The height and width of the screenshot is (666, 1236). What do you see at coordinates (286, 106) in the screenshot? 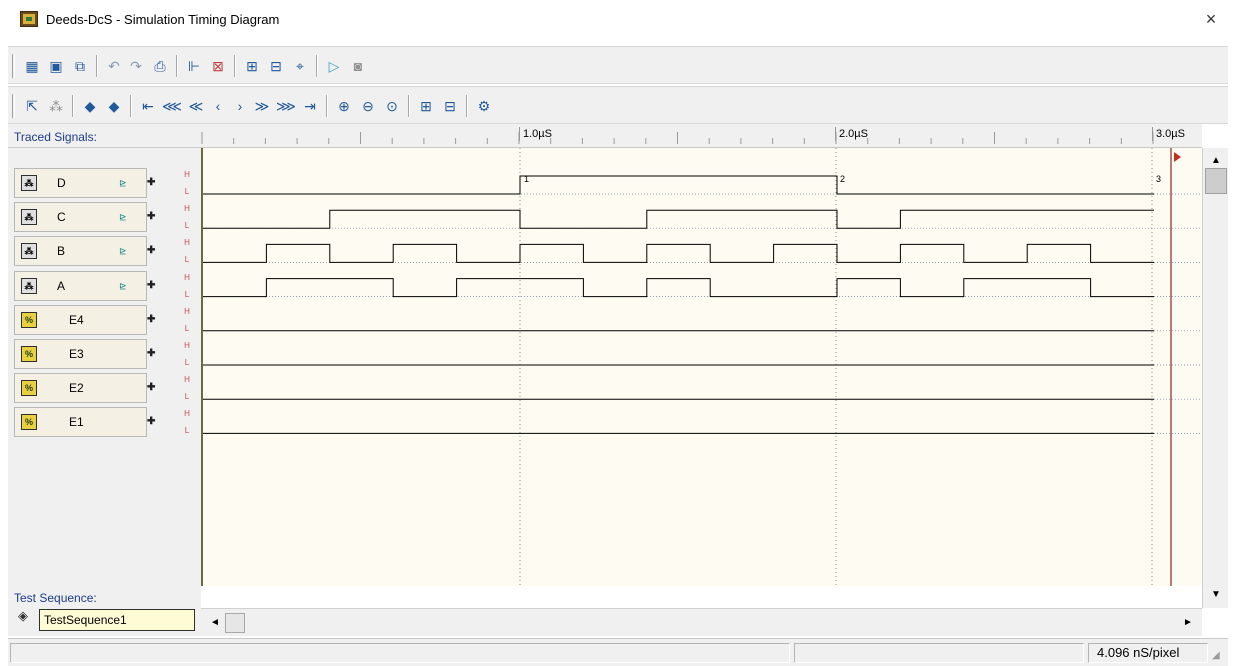
I see `fast-forward-icon: ⋙` at bounding box center [286, 106].